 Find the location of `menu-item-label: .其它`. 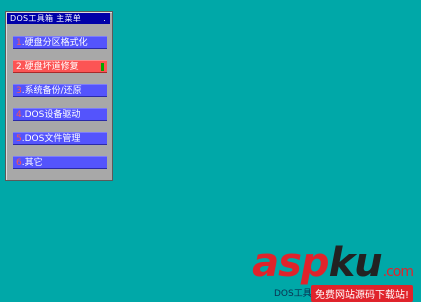

menu-item-label: .其它 is located at coordinates (32, 163).